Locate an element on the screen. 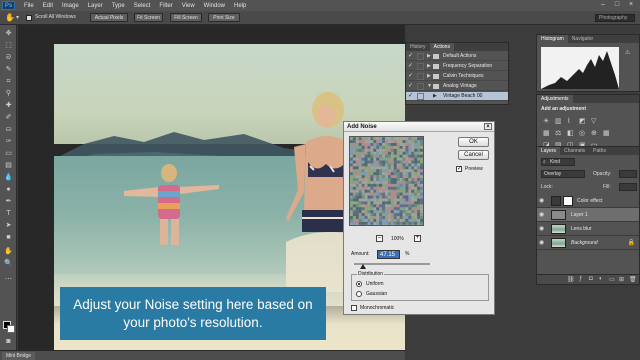 The width and height of the screenshot is (640, 360). black-white-icon: ◧ is located at coordinates (570, 133).